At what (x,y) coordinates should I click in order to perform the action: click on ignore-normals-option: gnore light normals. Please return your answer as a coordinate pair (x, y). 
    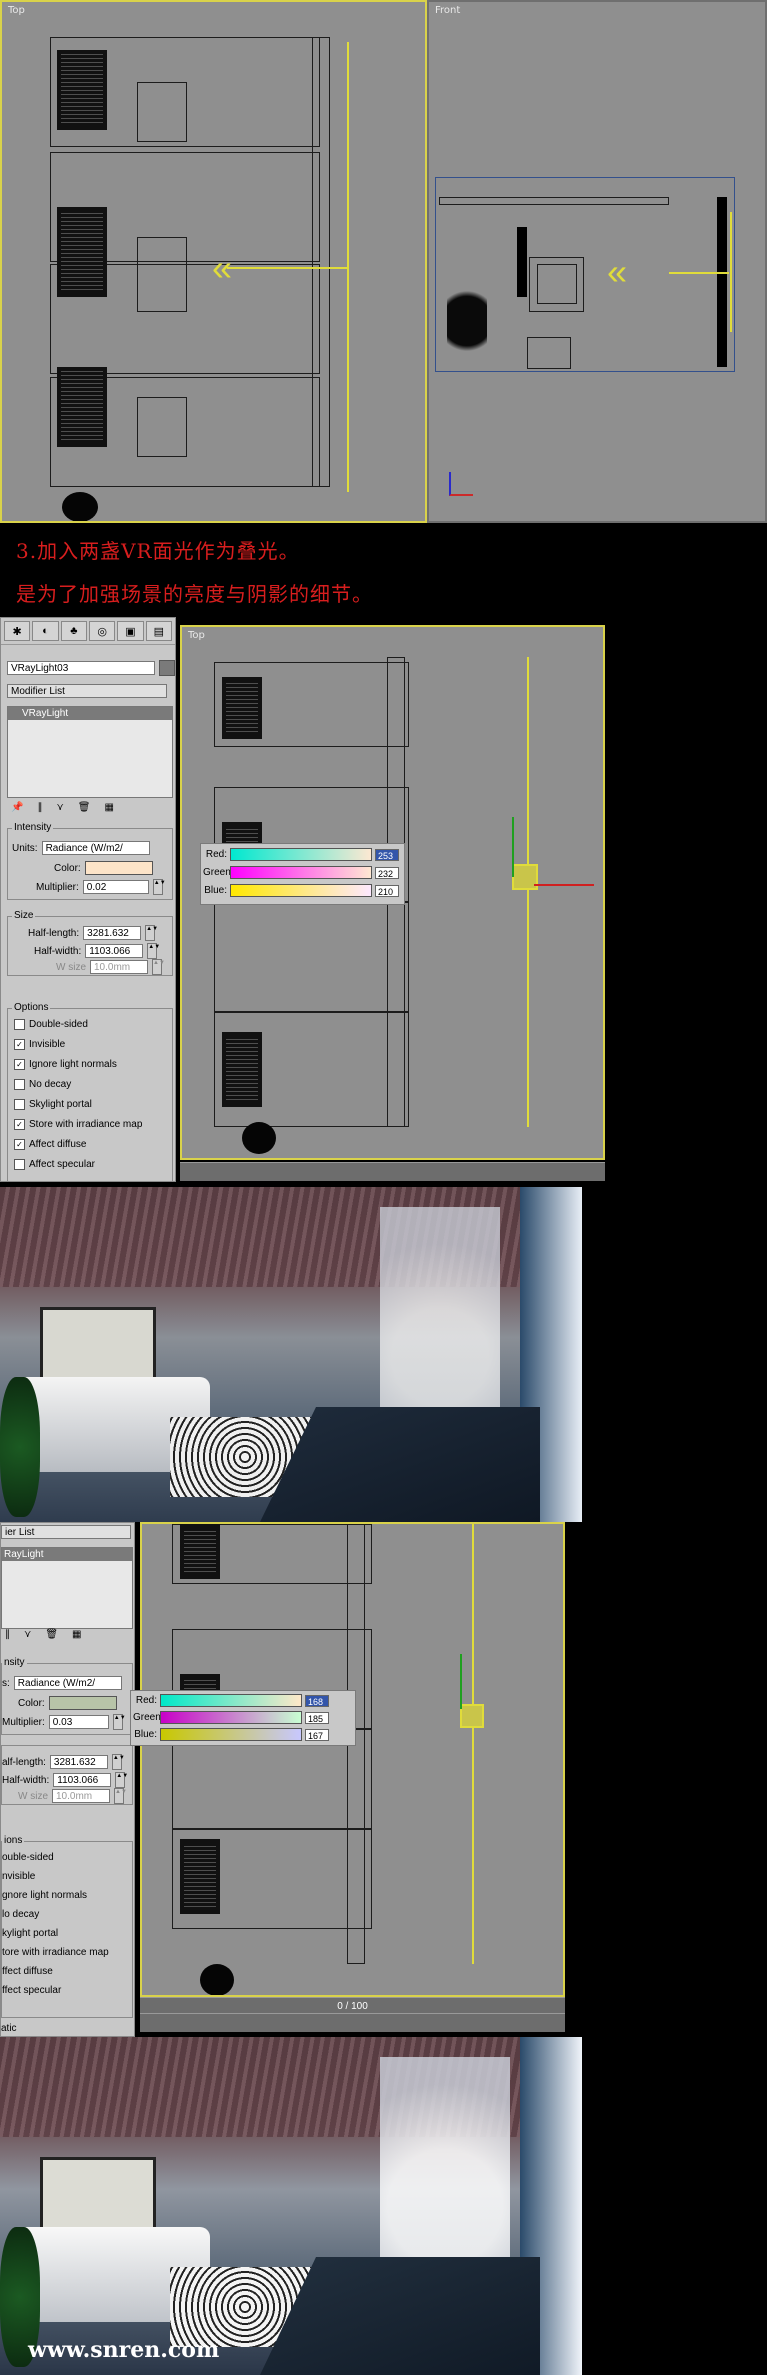
    Looking at the image, I should click on (44, 1895).